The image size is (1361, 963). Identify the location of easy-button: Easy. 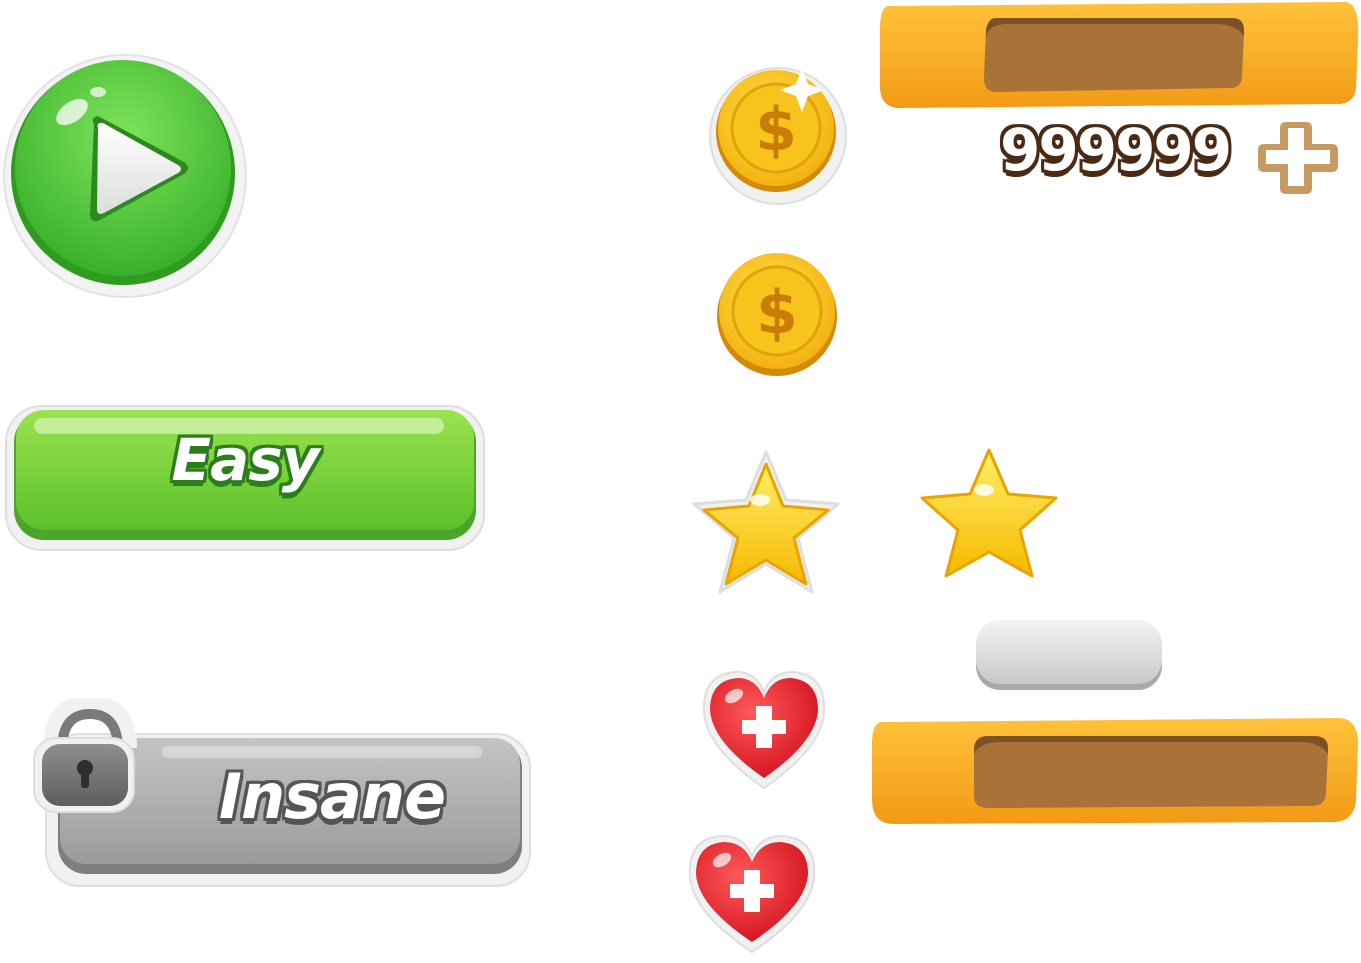
(245, 477).